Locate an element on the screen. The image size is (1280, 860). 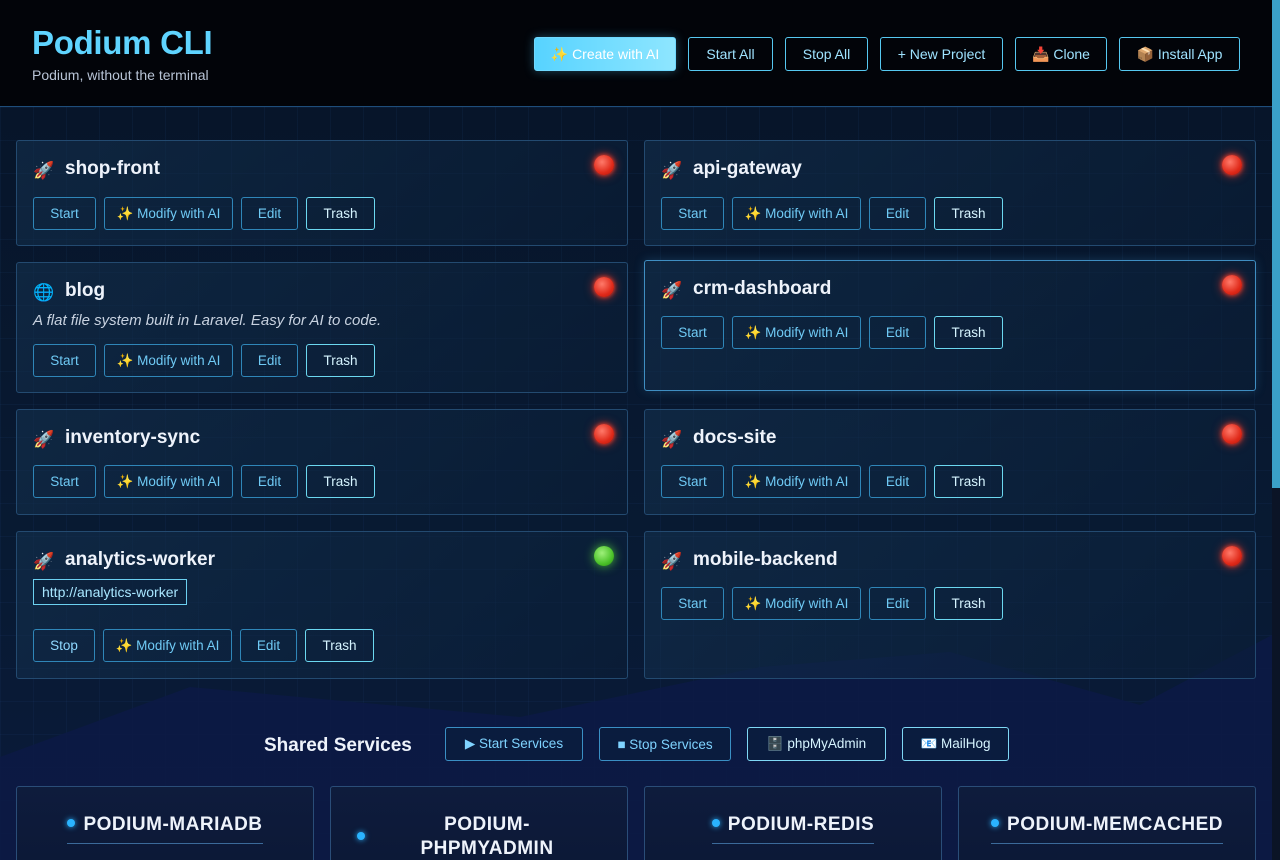
stop-all-button: Stop All is located at coordinates (826, 54).